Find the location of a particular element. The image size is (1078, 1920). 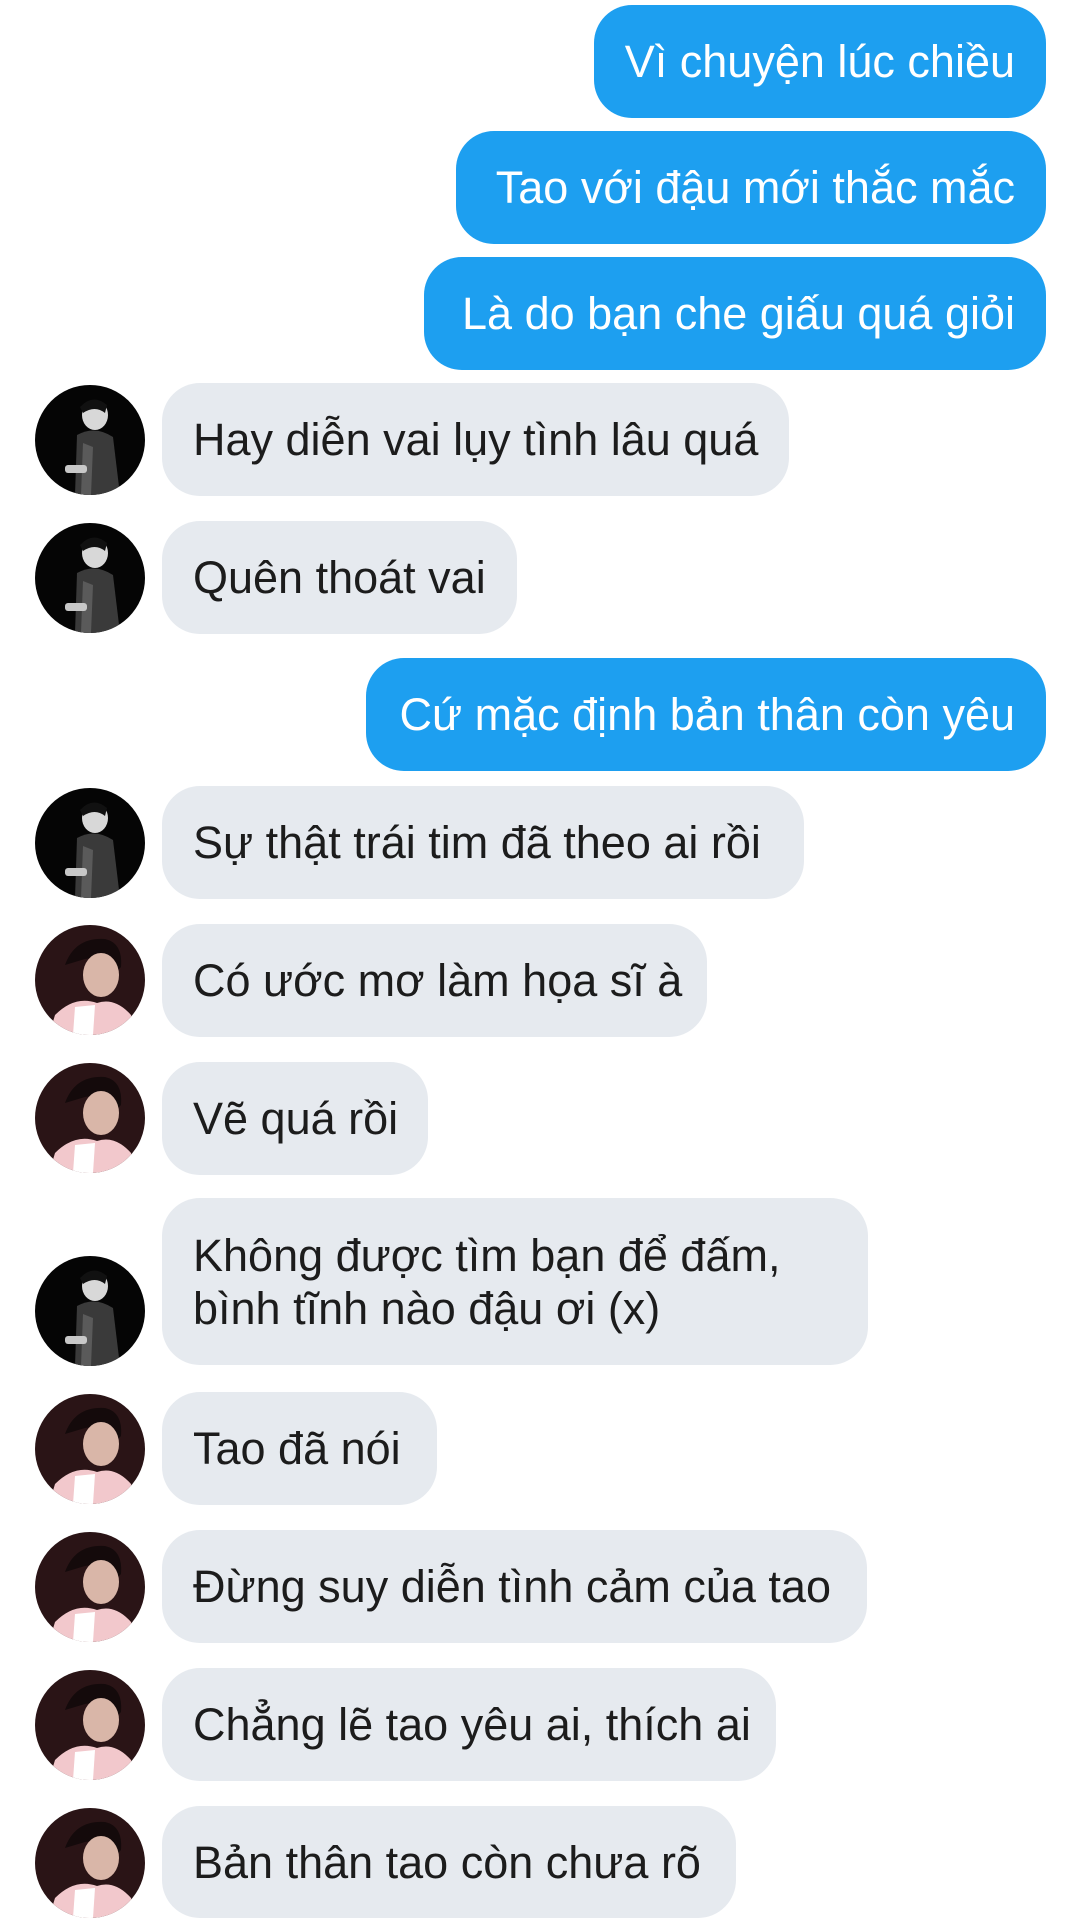

message-text: Cứ mặc định bản thân còn yêu is located at coordinates (707, 714).